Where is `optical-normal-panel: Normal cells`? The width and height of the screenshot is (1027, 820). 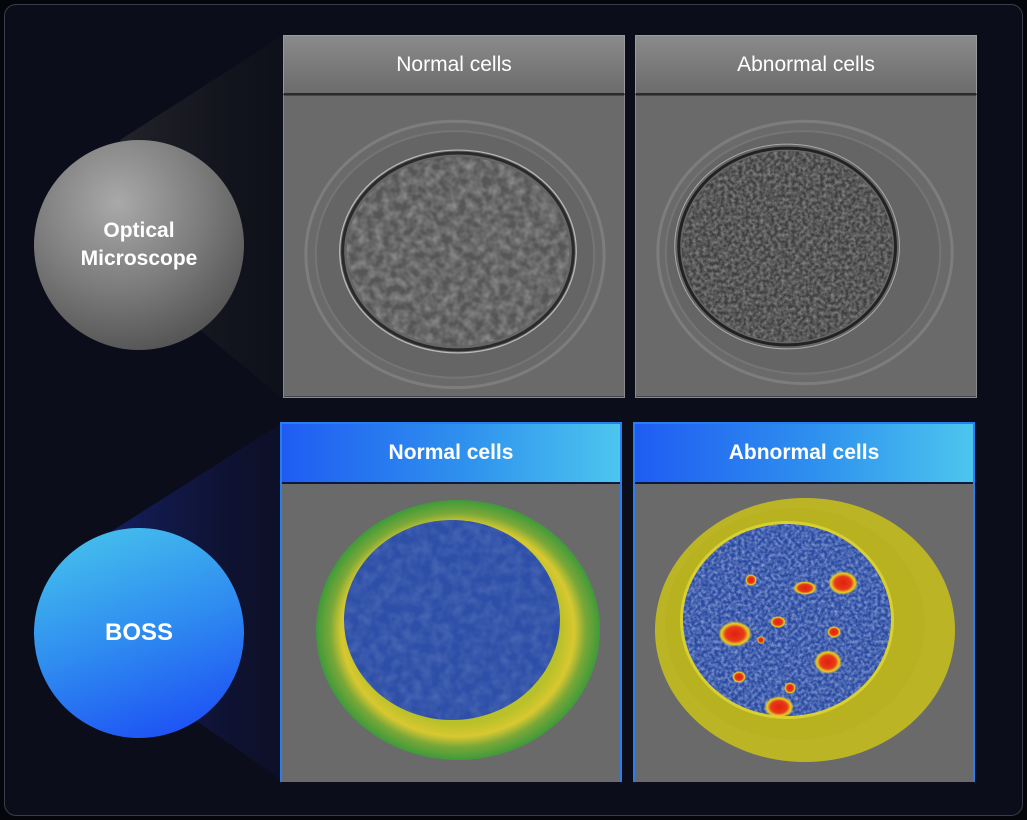 optical-normal-panel: Normal cells is located at coordinates (454, 216).